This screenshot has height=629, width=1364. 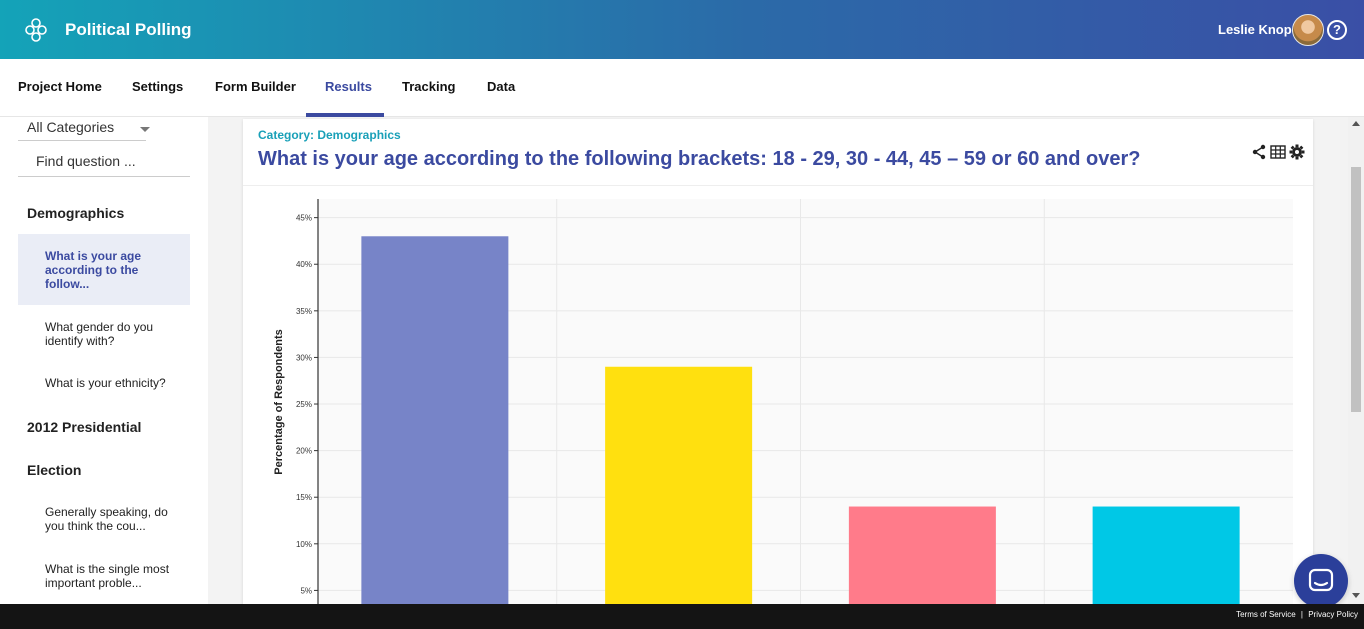 I want to click on app-header: Political Polling Leslie Knope ?, so click(x=682, y=29).